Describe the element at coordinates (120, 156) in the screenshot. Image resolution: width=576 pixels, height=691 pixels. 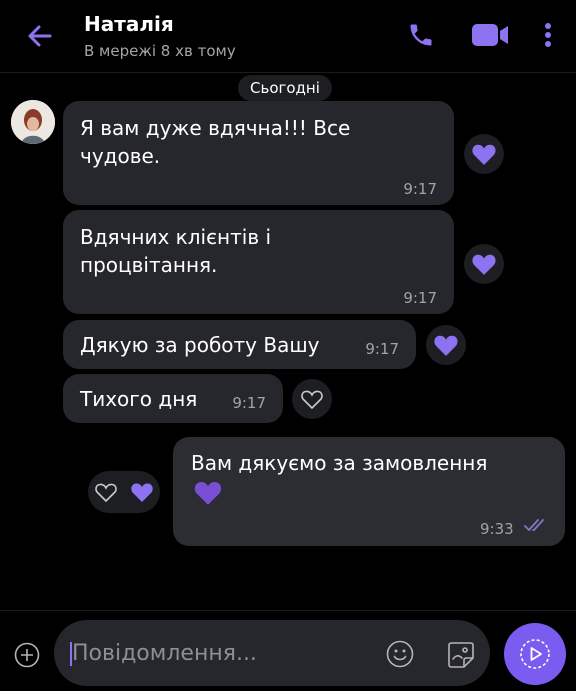
I see `message-text-line: чудове.` at that location.